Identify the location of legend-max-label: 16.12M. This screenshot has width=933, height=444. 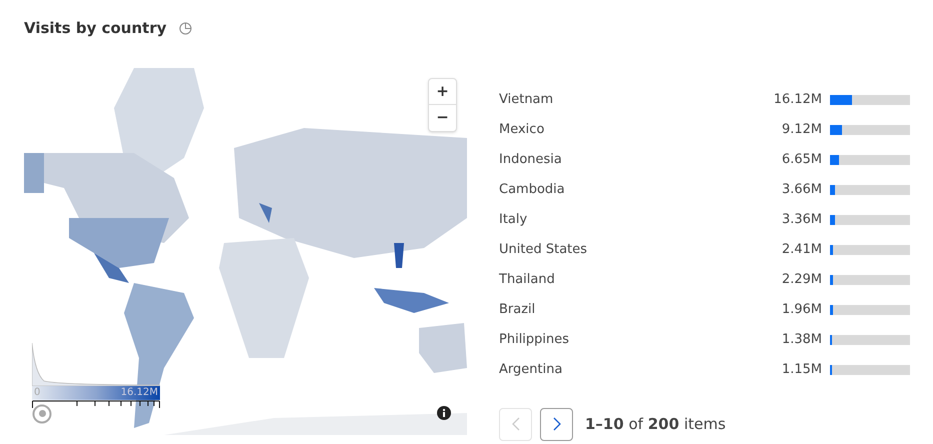
(139, 393).